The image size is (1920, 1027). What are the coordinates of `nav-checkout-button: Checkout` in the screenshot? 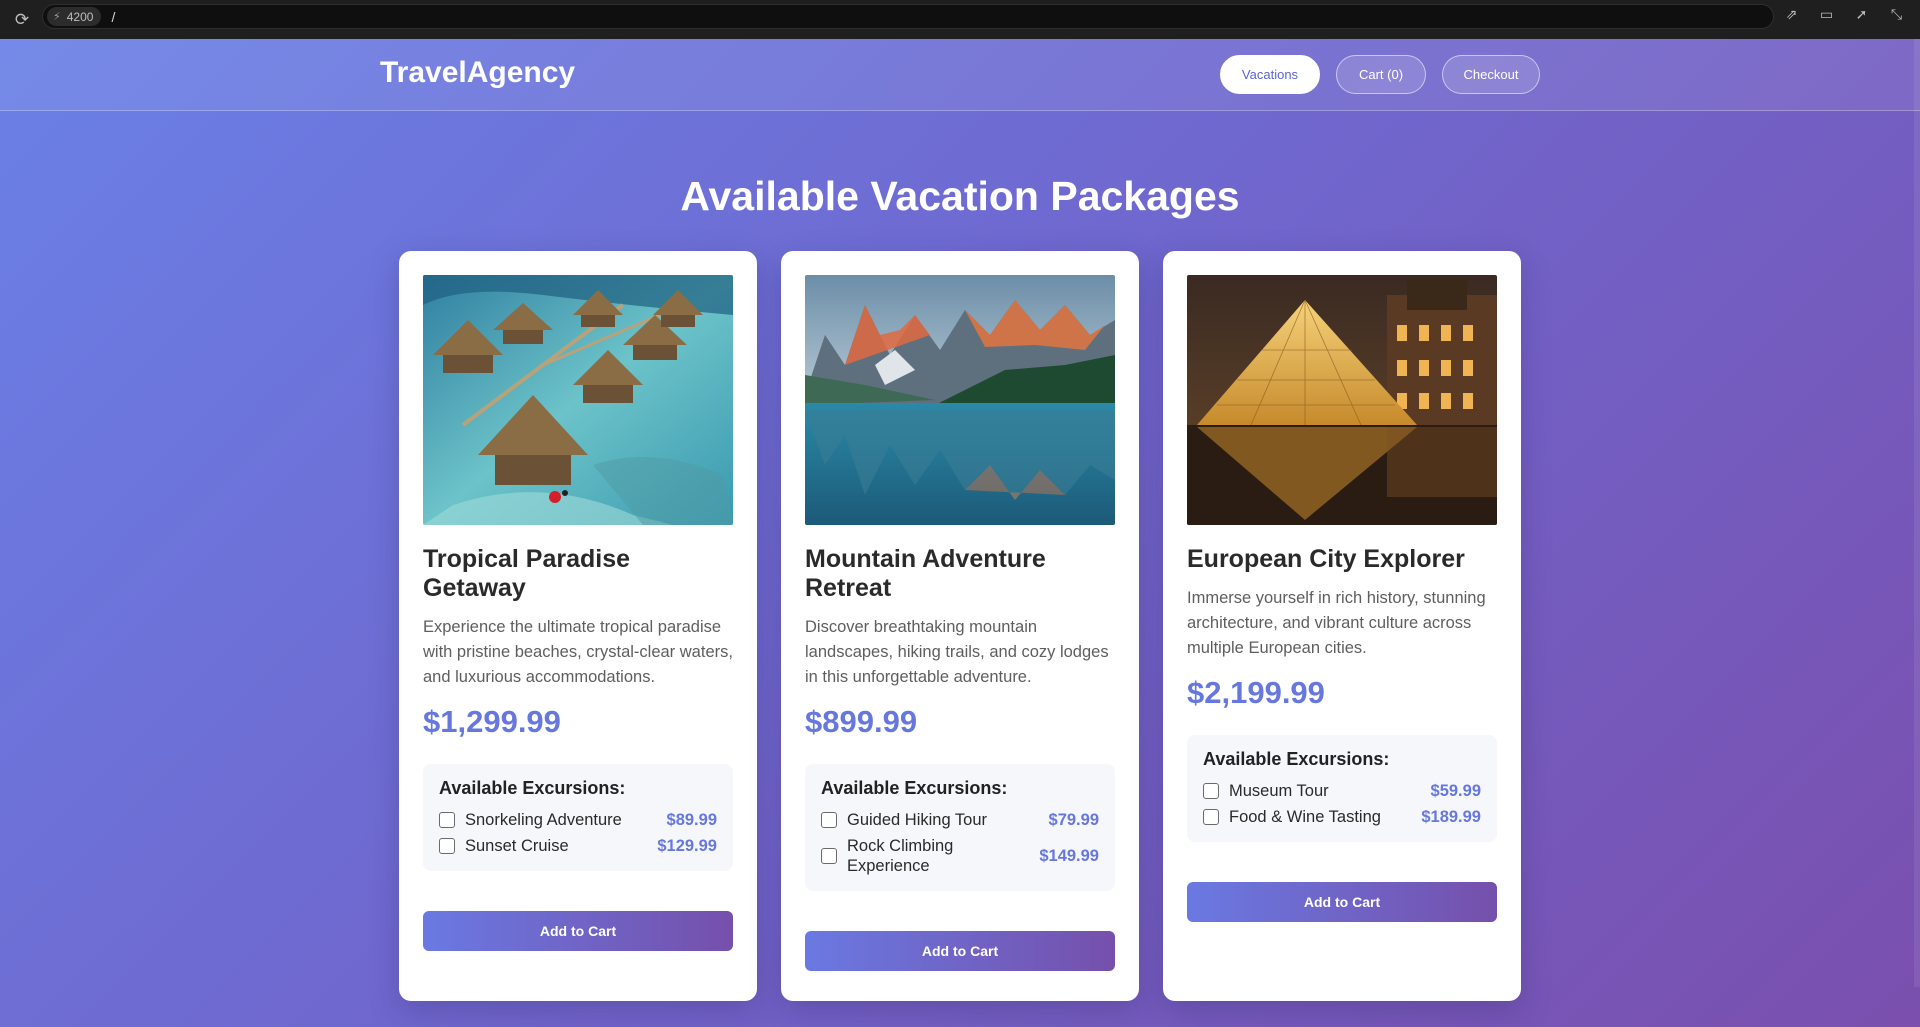 It's located at (1491, 74).